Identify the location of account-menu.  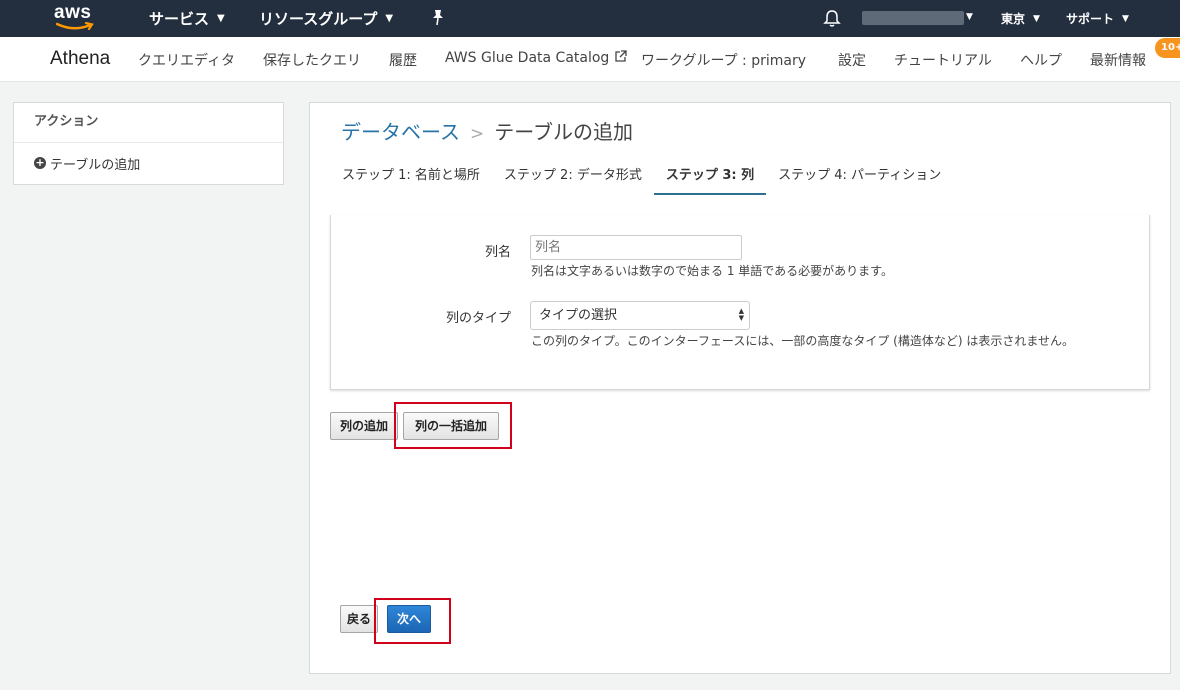
(913, 18).